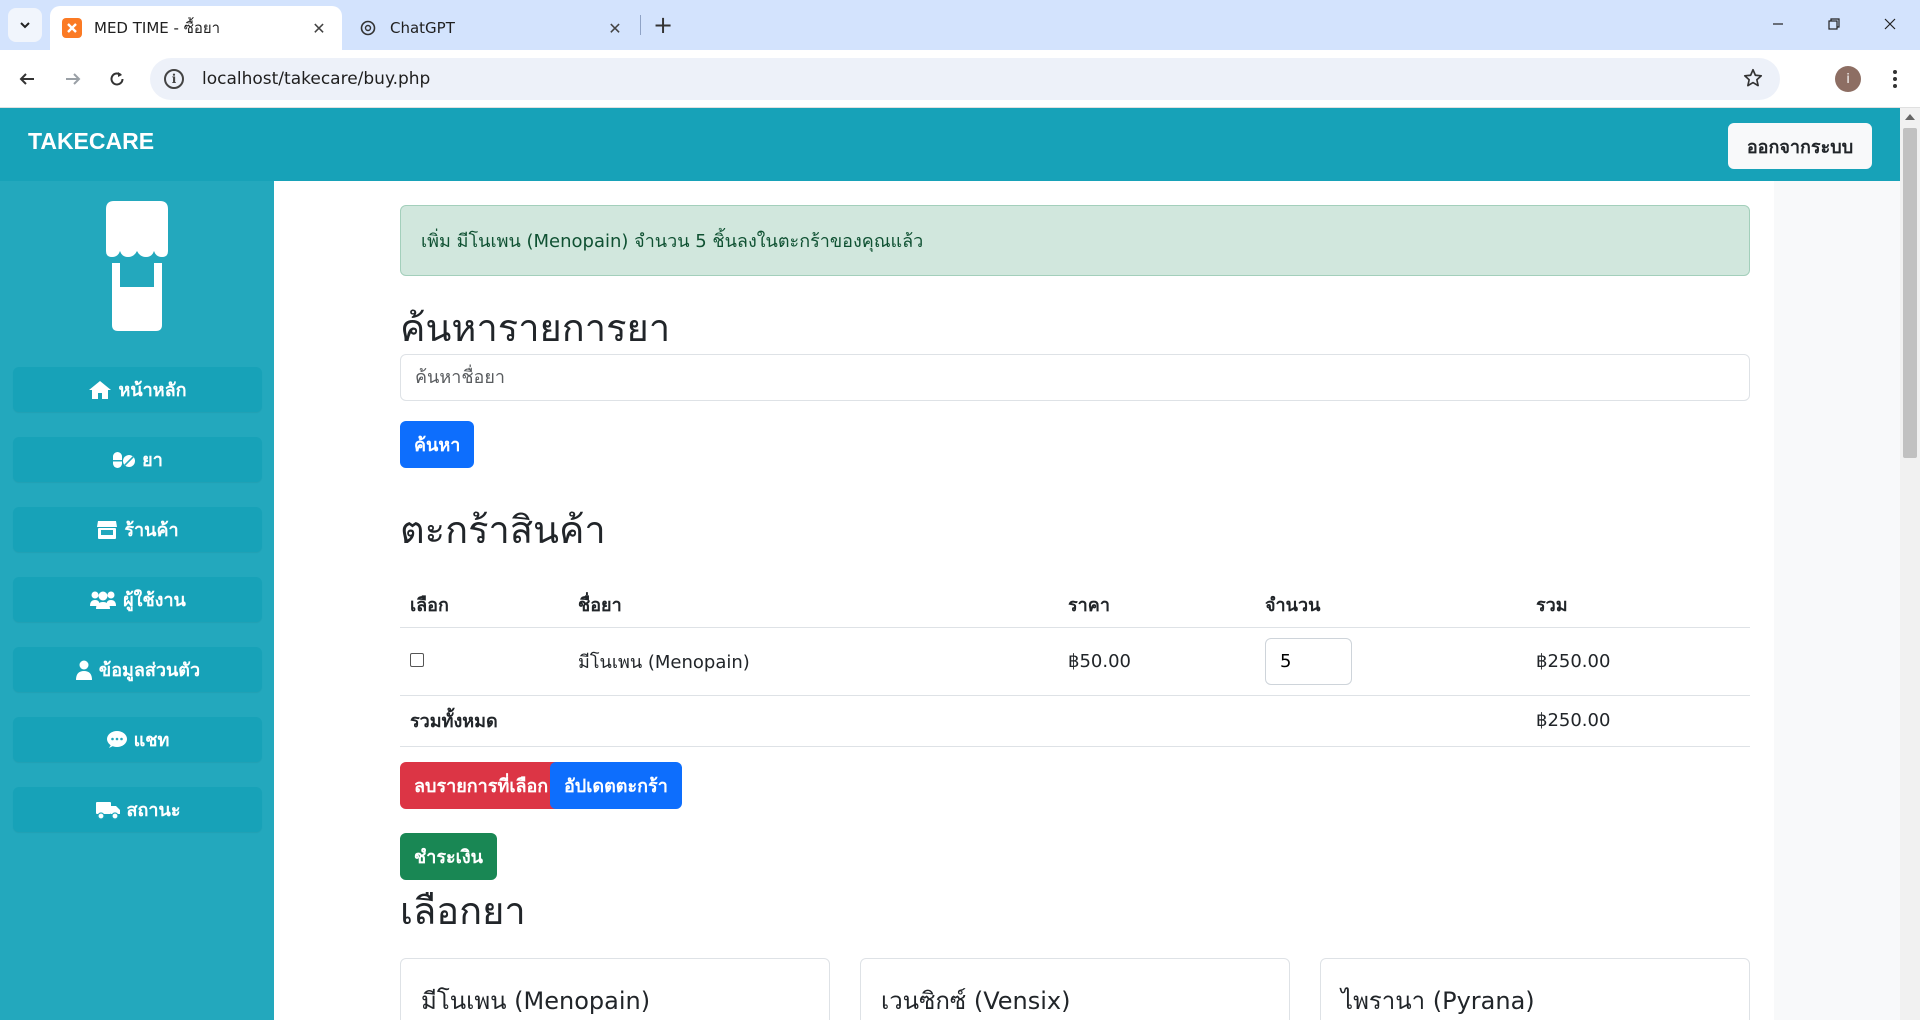  I want to click on browser-tab-bar: MED TIME - ซื้อยา ✕ ChatGPT ✕ +, so click(960, 25).